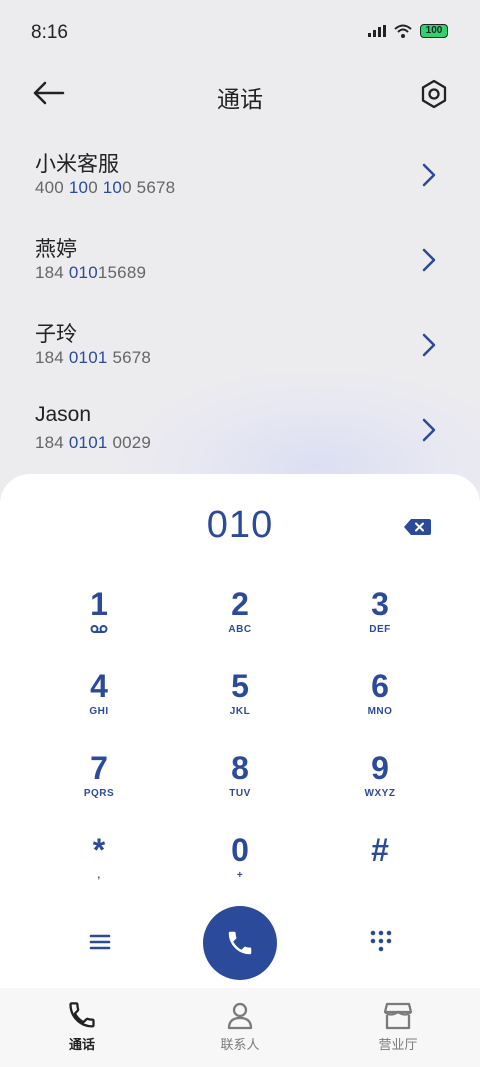 Image resolution: width=480 pixels, height=1067 pixels. I want to click on tab-store: 营业厅, so click(398, 1027).